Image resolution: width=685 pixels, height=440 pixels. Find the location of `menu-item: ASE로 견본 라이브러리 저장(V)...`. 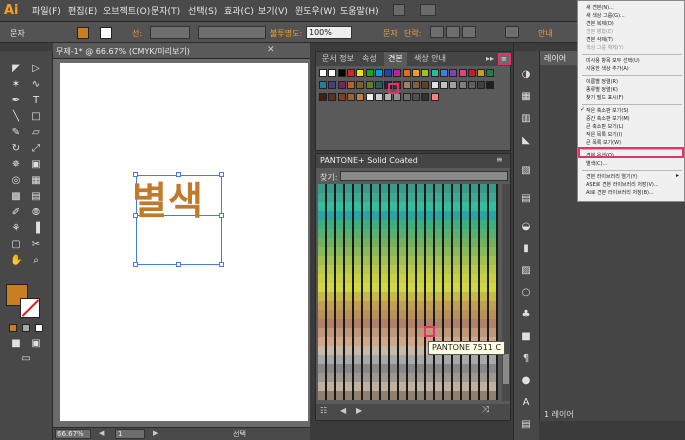

menu-item: ASE로 견본 라이브러리 저장(V)... is located at coordinates (622, 184).